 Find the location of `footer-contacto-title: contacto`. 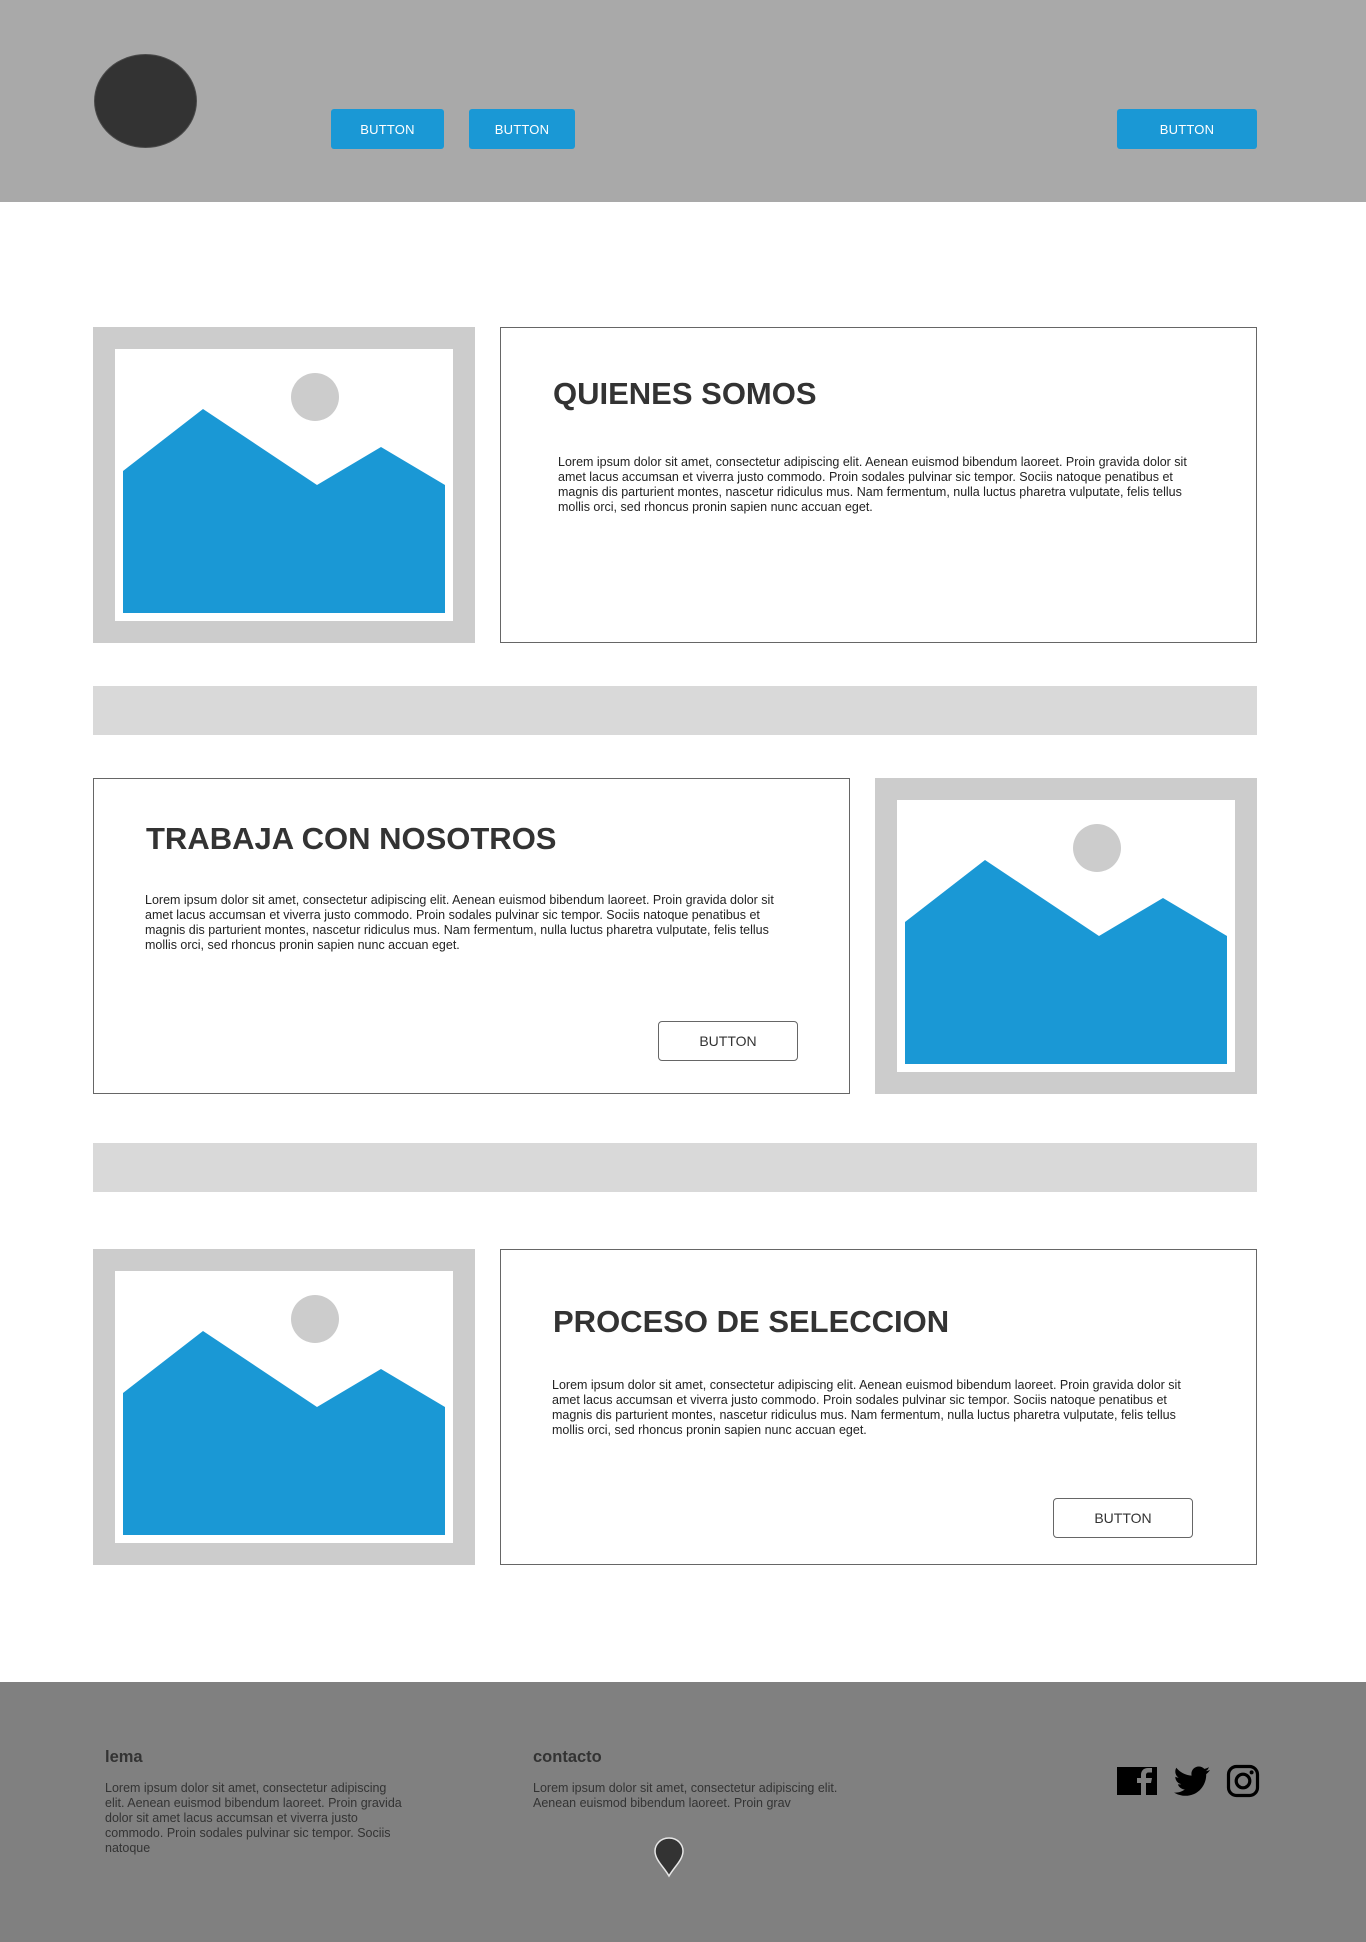

footer-contacto-title: contacto is located at coordinates (567, 1757).